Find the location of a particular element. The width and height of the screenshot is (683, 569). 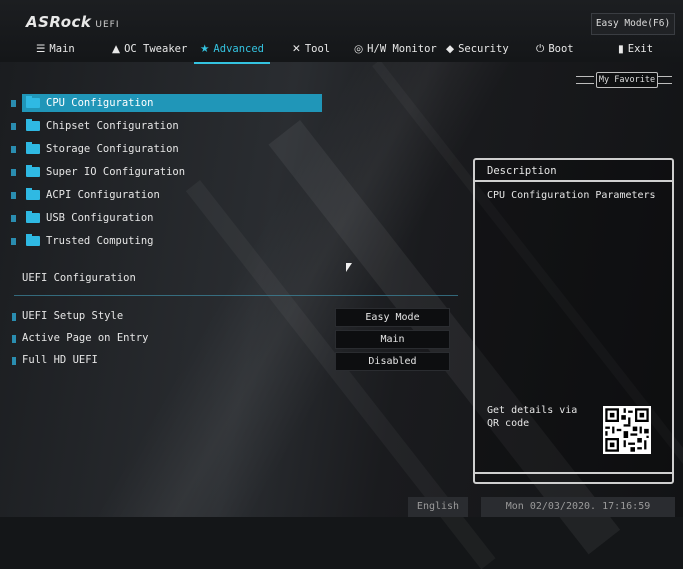

brand-logo: ASRock UEFI is located at coordinates (73, 22).